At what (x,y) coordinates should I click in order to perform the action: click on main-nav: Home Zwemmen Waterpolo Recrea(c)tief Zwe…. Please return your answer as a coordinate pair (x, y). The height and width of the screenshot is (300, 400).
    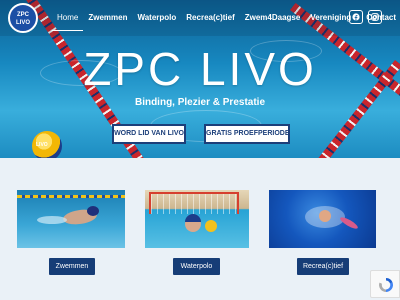
    Looking at the image, I should click on (226, 22).